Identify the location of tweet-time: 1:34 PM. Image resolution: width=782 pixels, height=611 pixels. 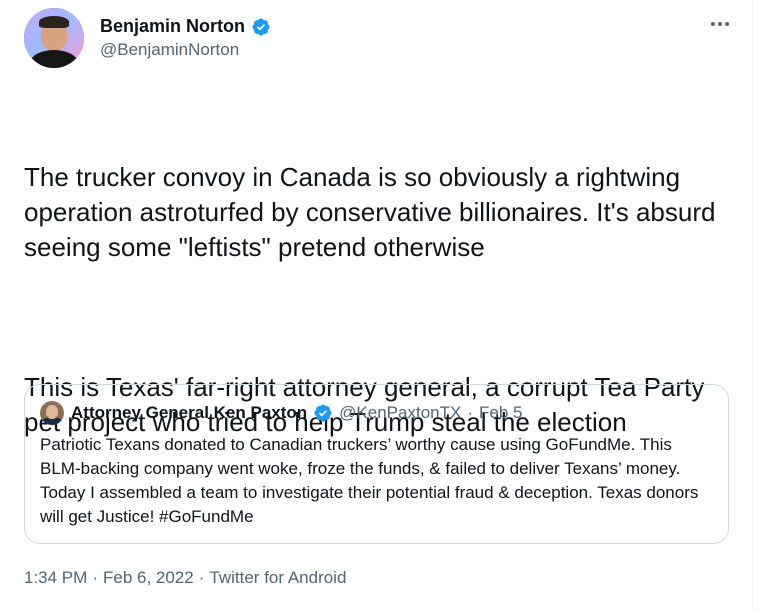
(55, 578).